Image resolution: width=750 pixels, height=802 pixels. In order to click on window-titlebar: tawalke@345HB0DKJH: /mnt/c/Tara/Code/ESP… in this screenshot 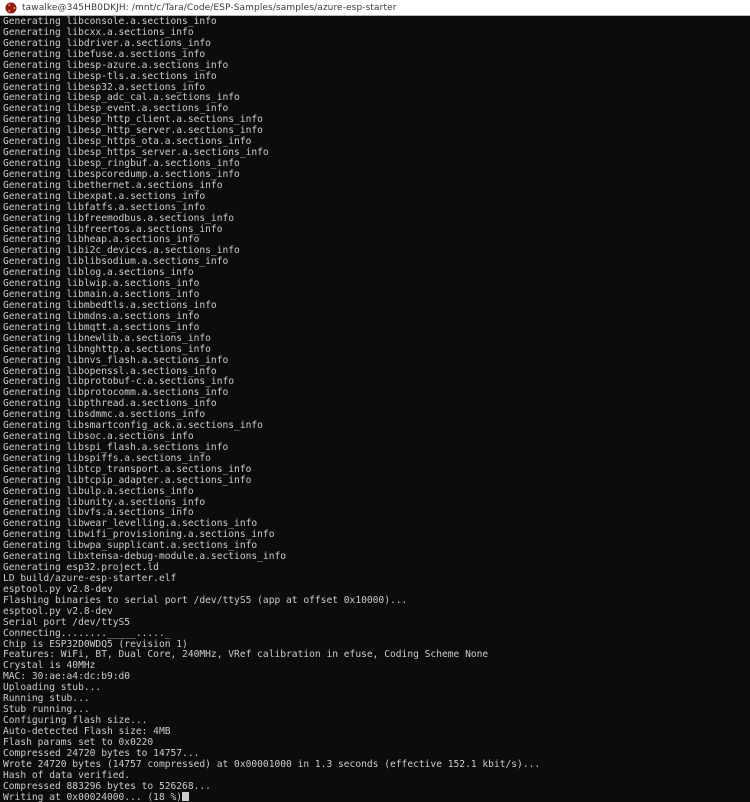, I will do `click(375, 8)`.